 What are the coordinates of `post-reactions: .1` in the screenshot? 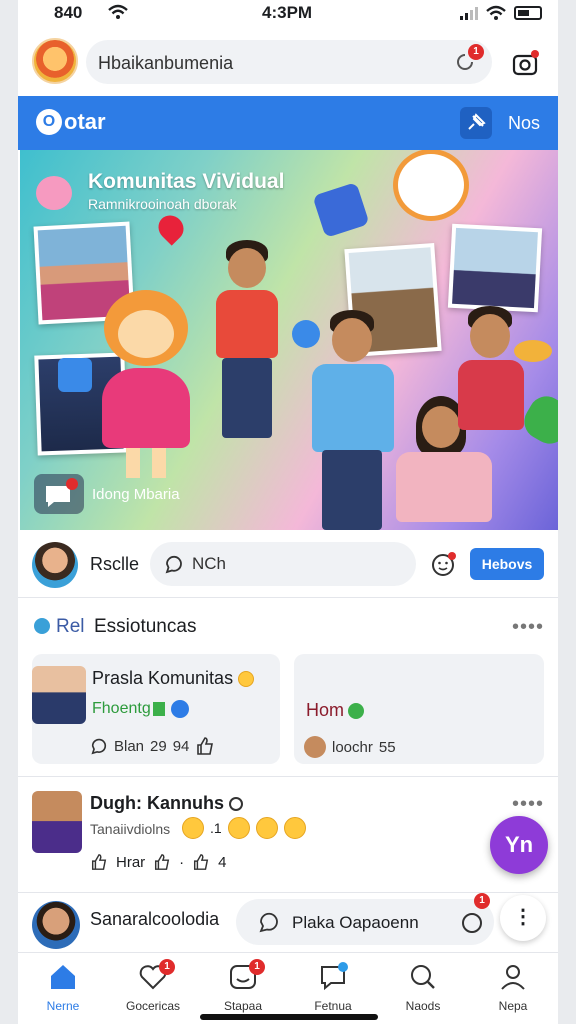 It's located at (244, 828).